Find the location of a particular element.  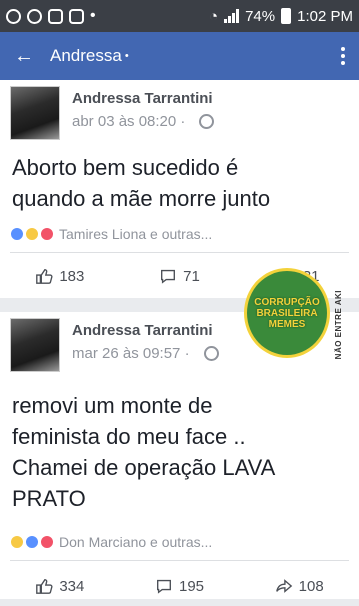

more-notifications-icon: • is located at coordinates (93, 15).